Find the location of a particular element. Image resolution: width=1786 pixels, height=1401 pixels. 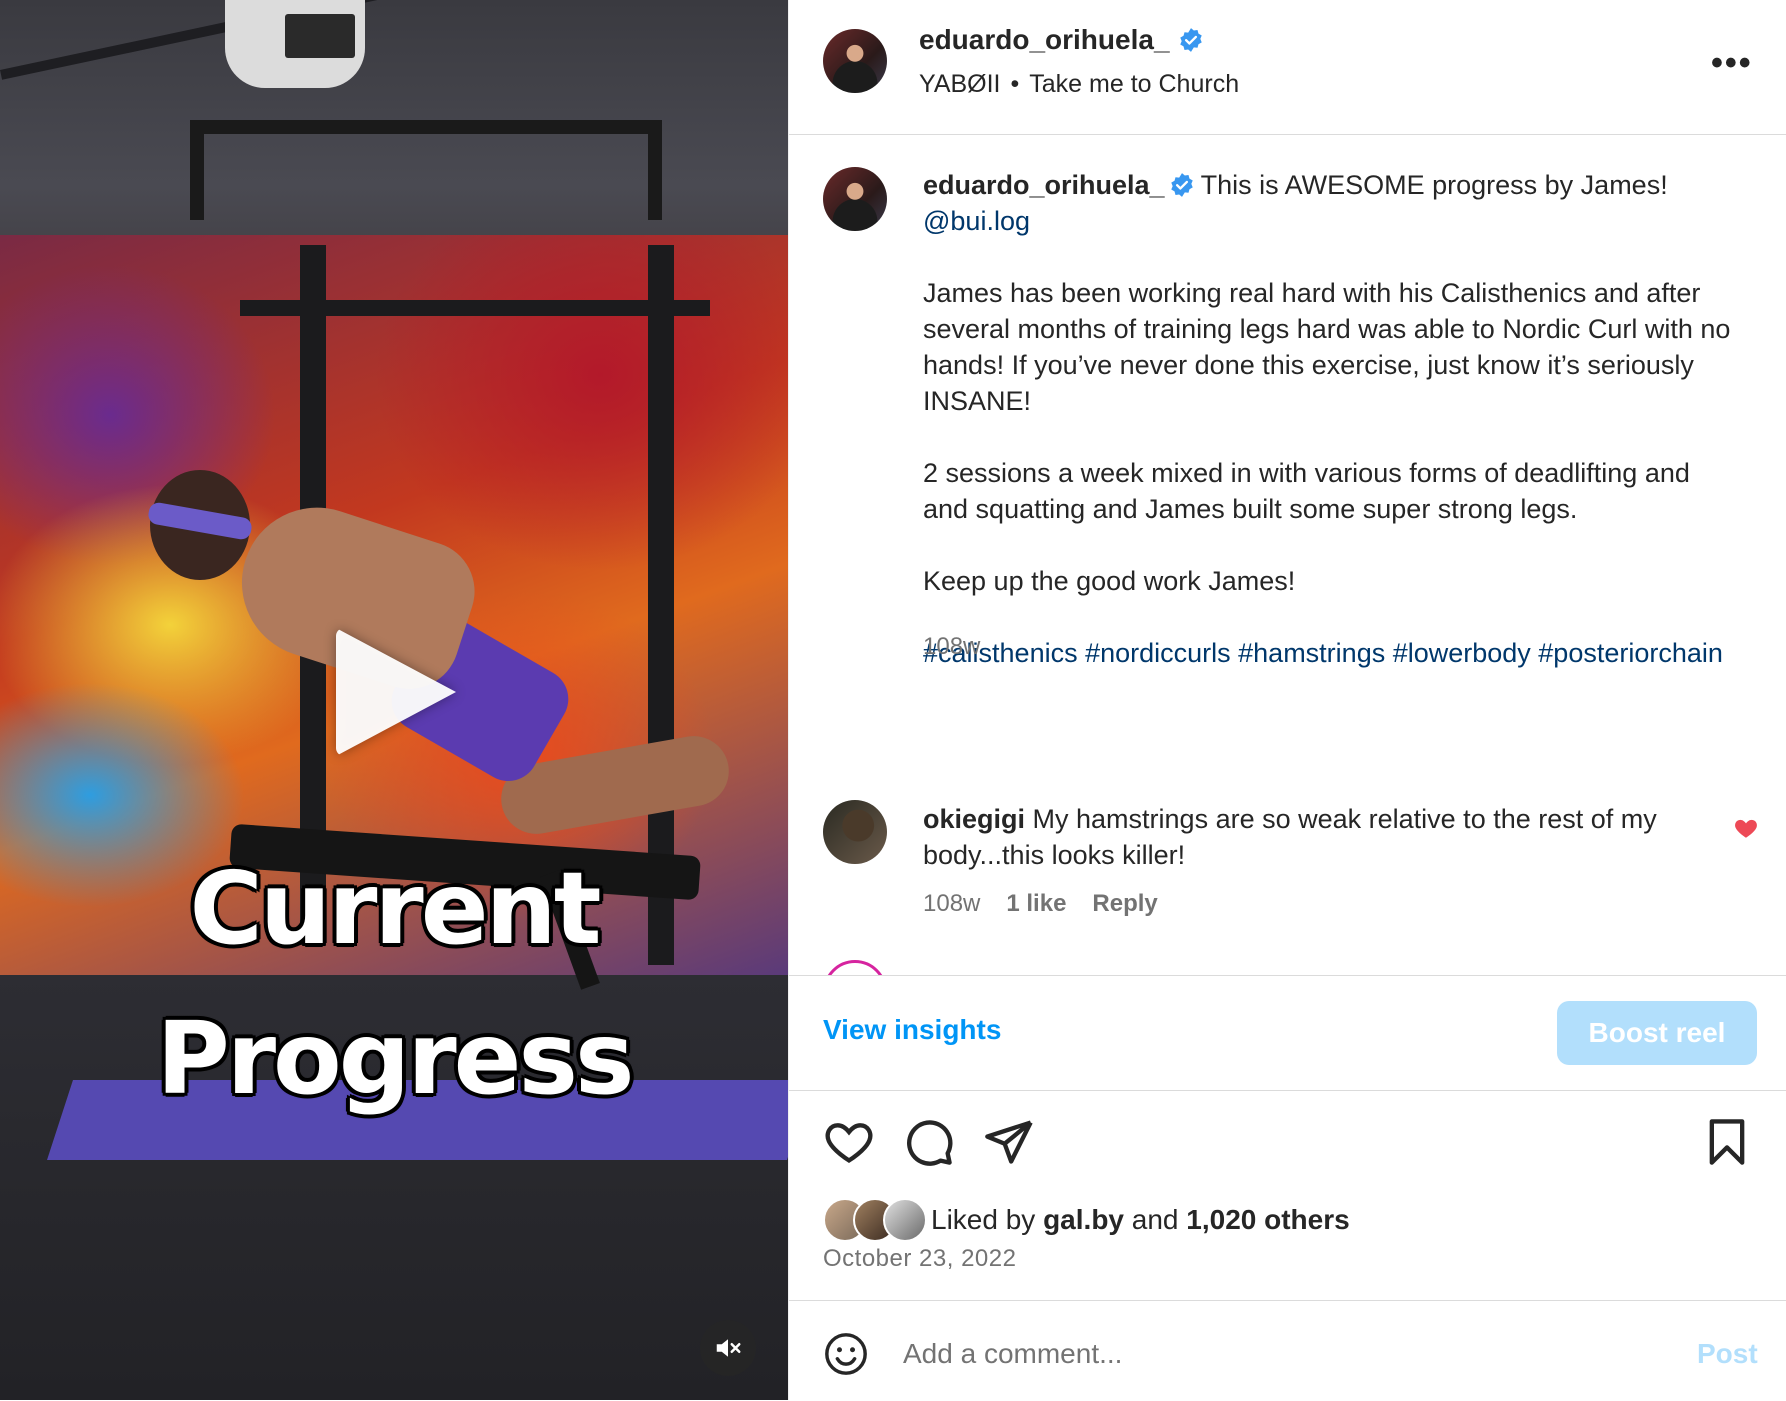

author-avatar is located at coordinates (855, 61).